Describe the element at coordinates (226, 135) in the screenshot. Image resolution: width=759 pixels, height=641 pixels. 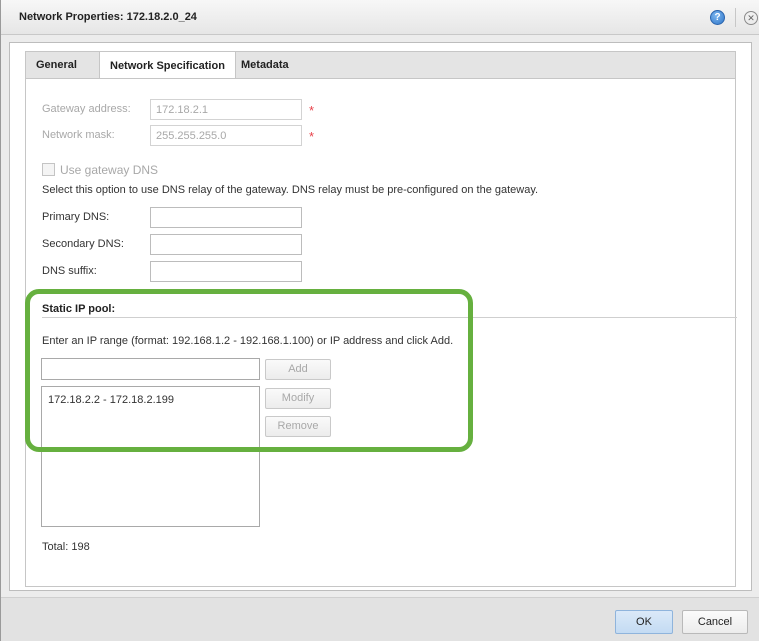
I see `network-mask-field` at that location.